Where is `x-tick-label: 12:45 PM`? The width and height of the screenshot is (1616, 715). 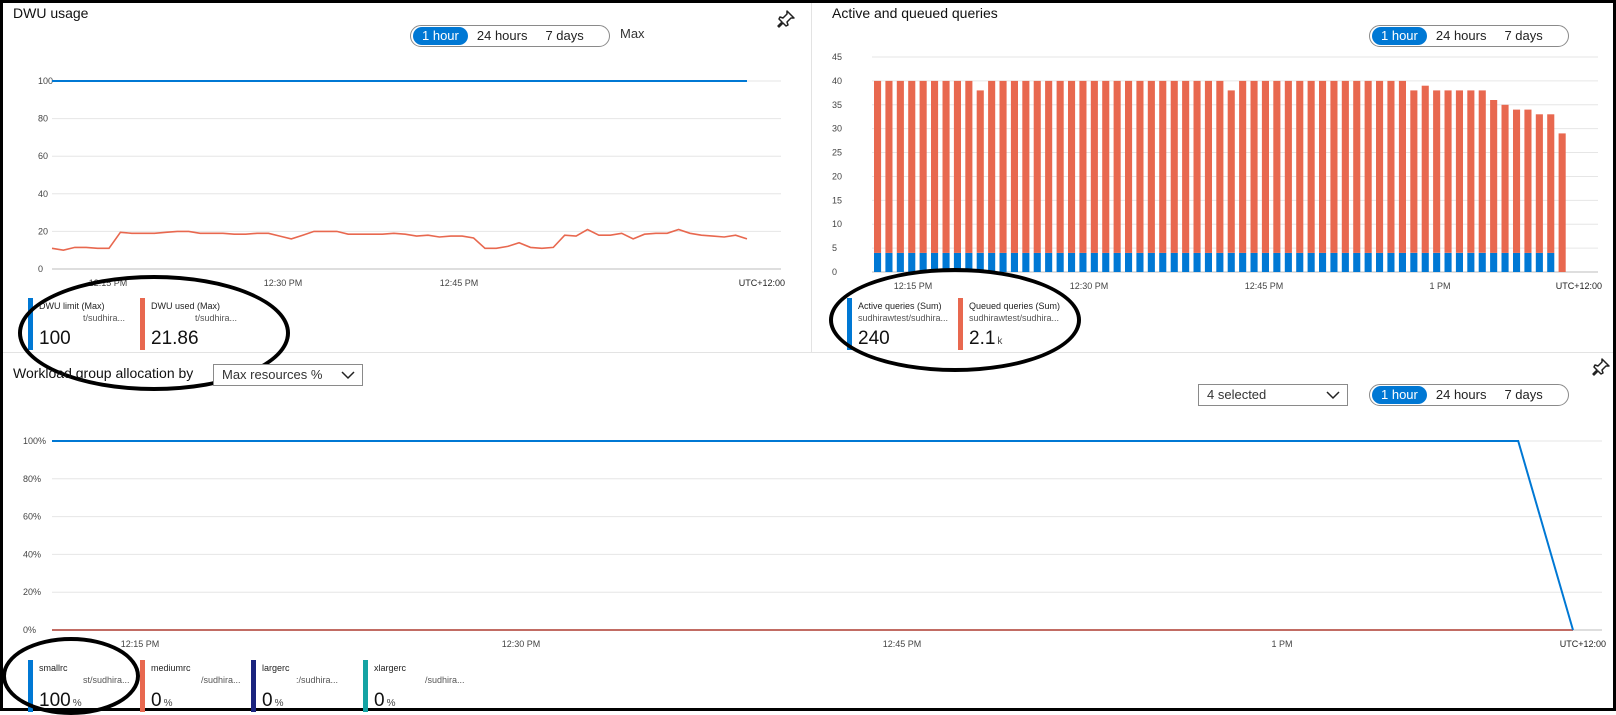 x-tick-label: 12:45 PM is located at coordinates (1264, 286).